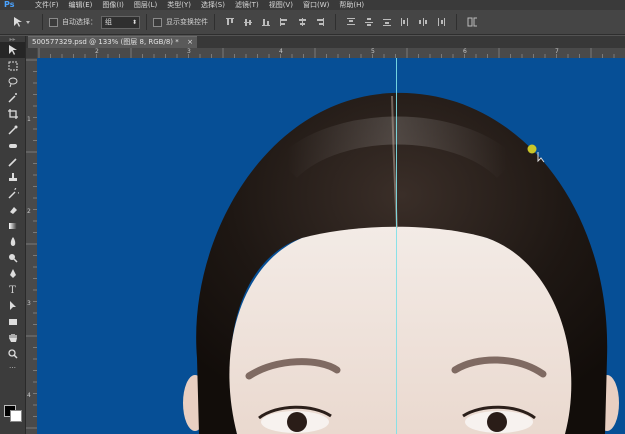 The width and height of the screenshot is (625, 434). What do you see at coordinates (12, 274) in the screenshot?
I see `pen-tool` at bounding box center [12, 274].